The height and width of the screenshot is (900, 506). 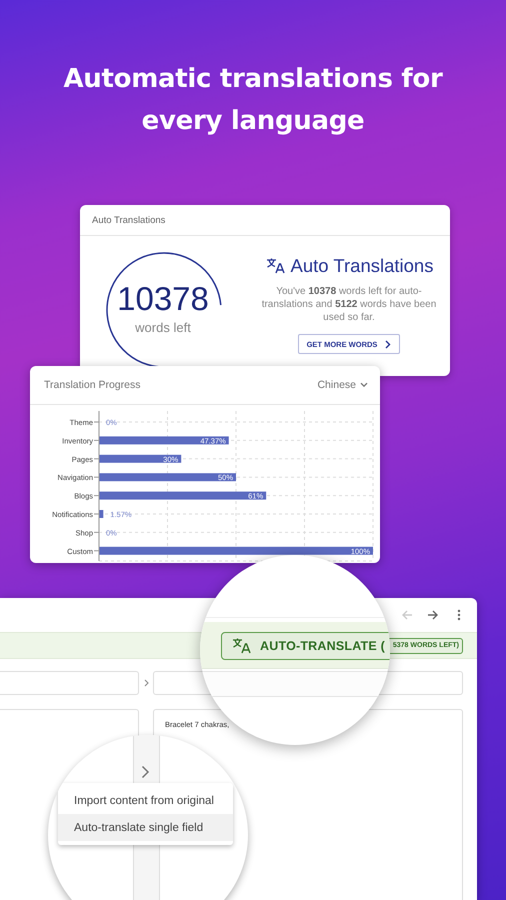 What do you see at coordinates (92, 385) in the screenshot?
I see `card-title: Translation Progress` at bounding box center [92, 385].